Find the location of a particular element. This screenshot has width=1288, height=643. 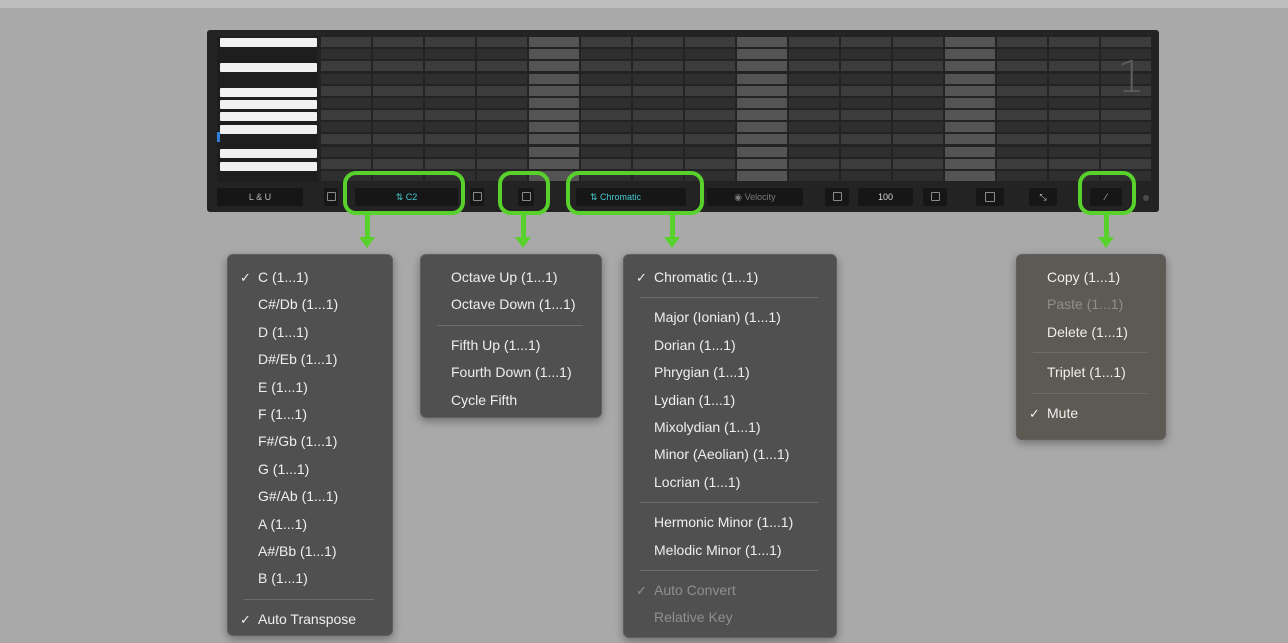

menu-item-fourth-down: Fourth Down (1...1) is located at coordinates (511, 372).